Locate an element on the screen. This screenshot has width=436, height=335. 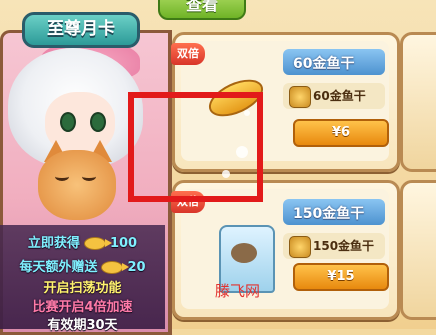
benefit-instant: 立即获得 100 is located at coordinates (82, 241).